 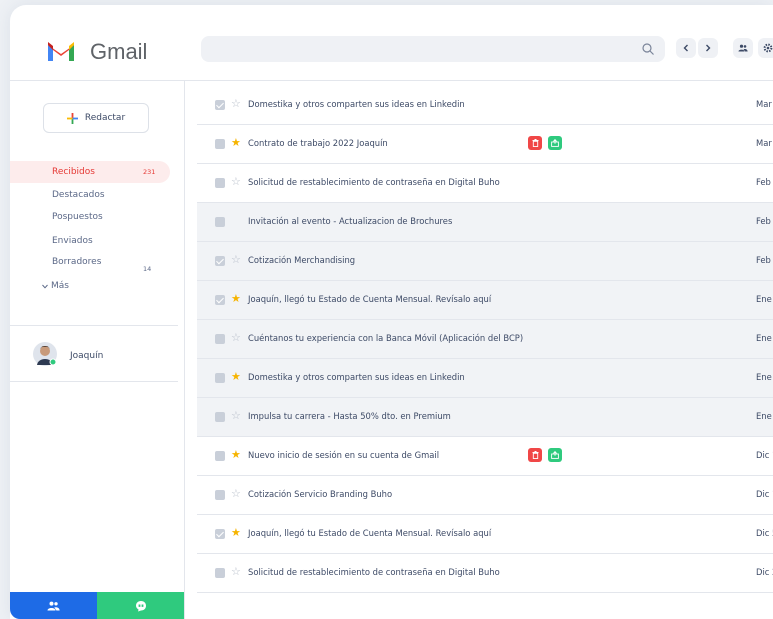 I want to click on table-row: ★ Contrato de trabajo 2022 Joaquín Mar 12, so click(x=485, y=144).